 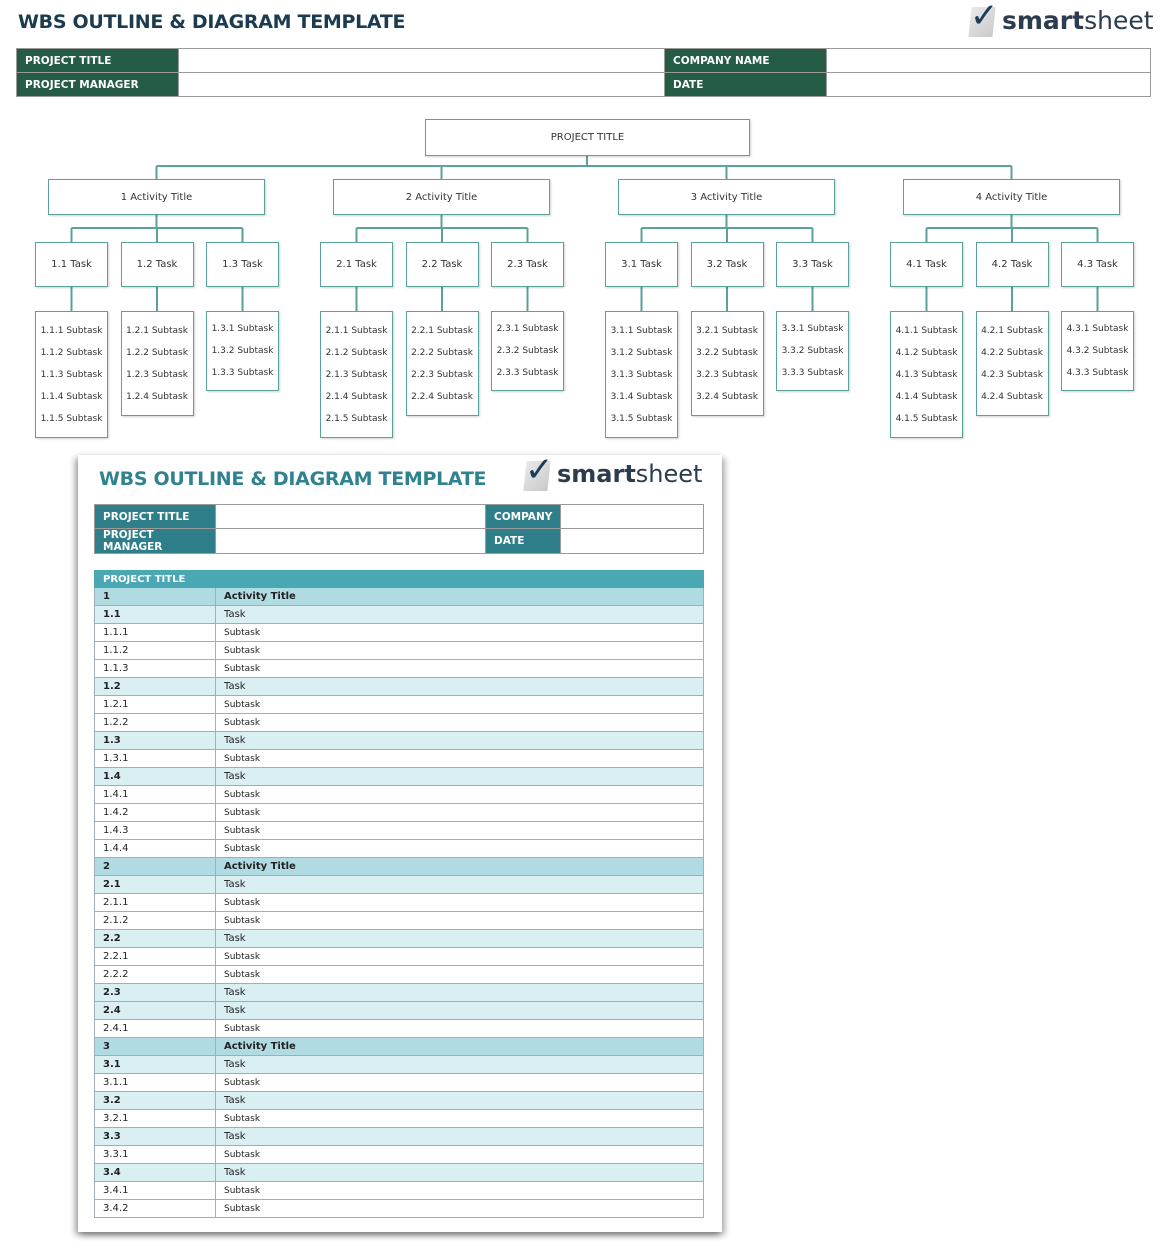 I want to click on wbs-number: 3.4.2, so click(x=155, y=1208).